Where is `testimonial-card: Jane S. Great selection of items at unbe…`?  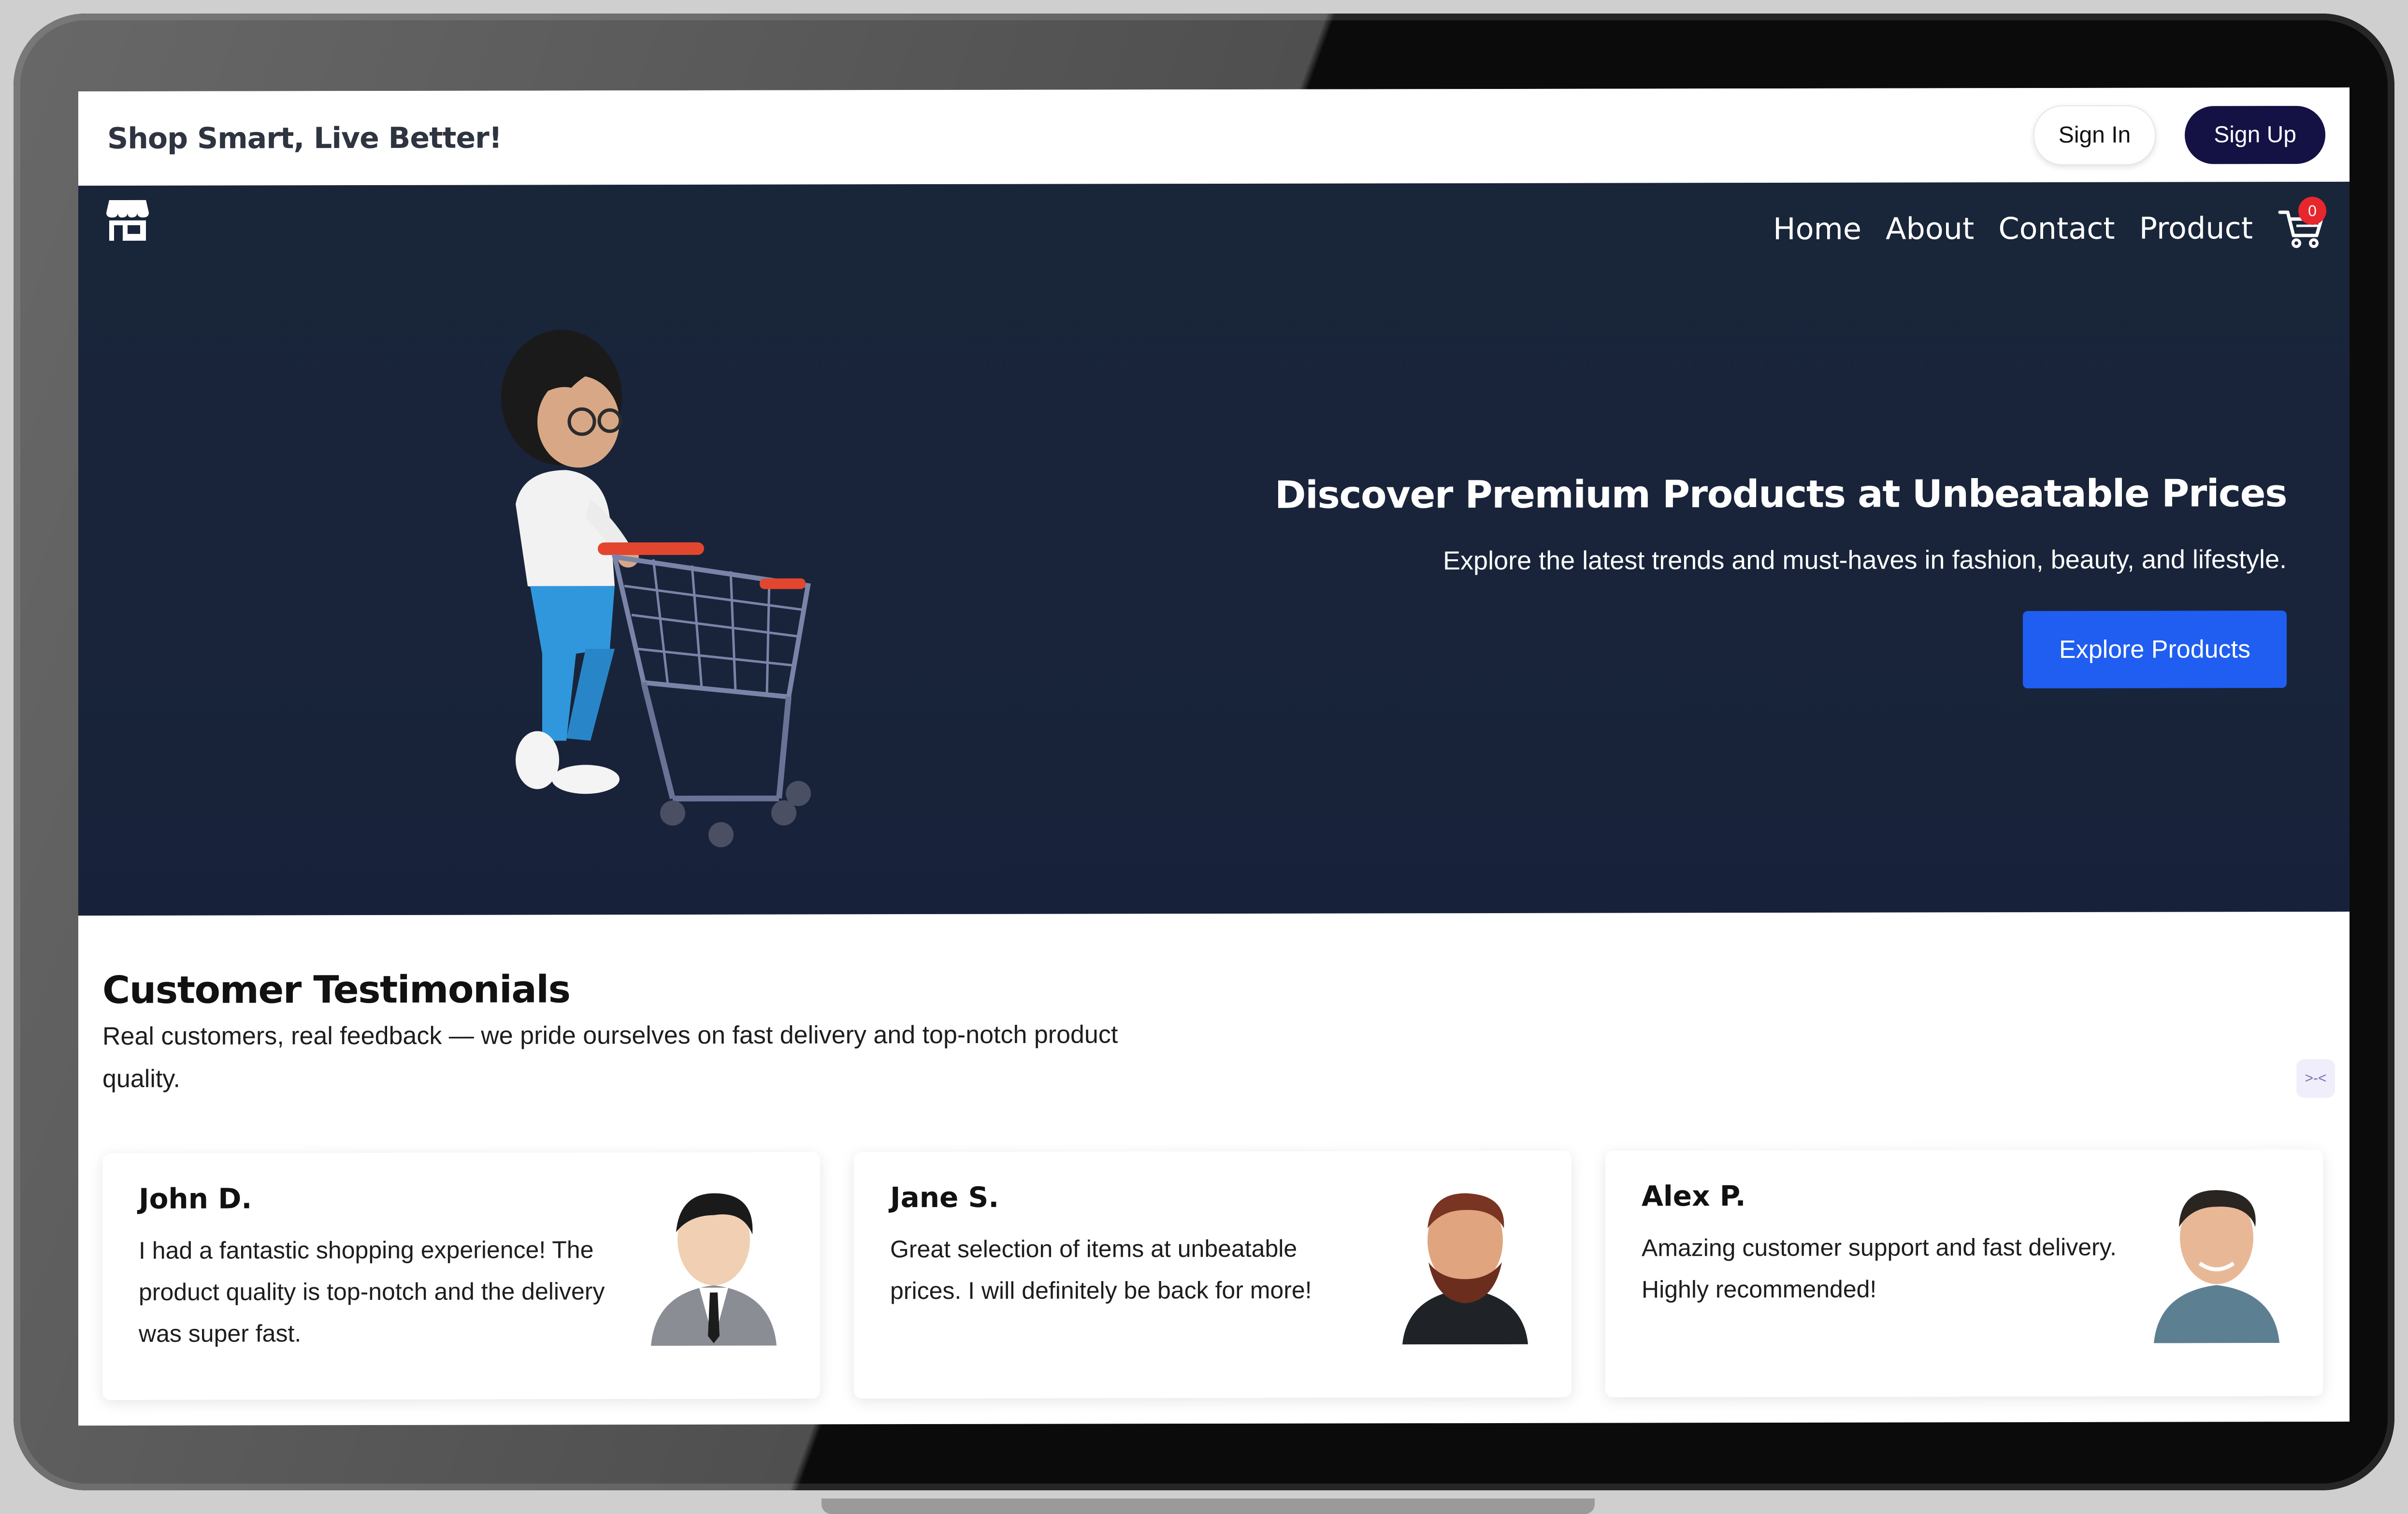
testimonial-card: Jane S. Great selection of items at unbe… is located at coordinates (1213, 1274).